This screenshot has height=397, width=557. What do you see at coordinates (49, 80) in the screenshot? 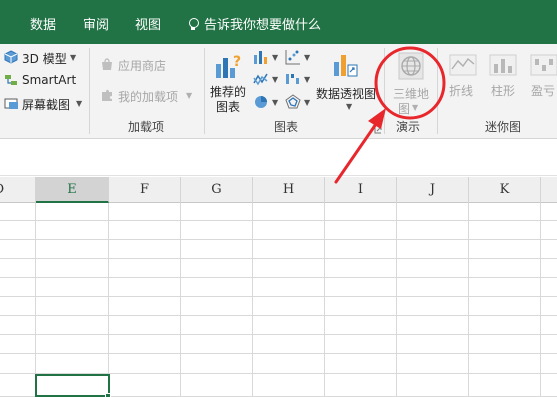
I see `smartart-button: SmartArt` at bounding box center [49, 80].